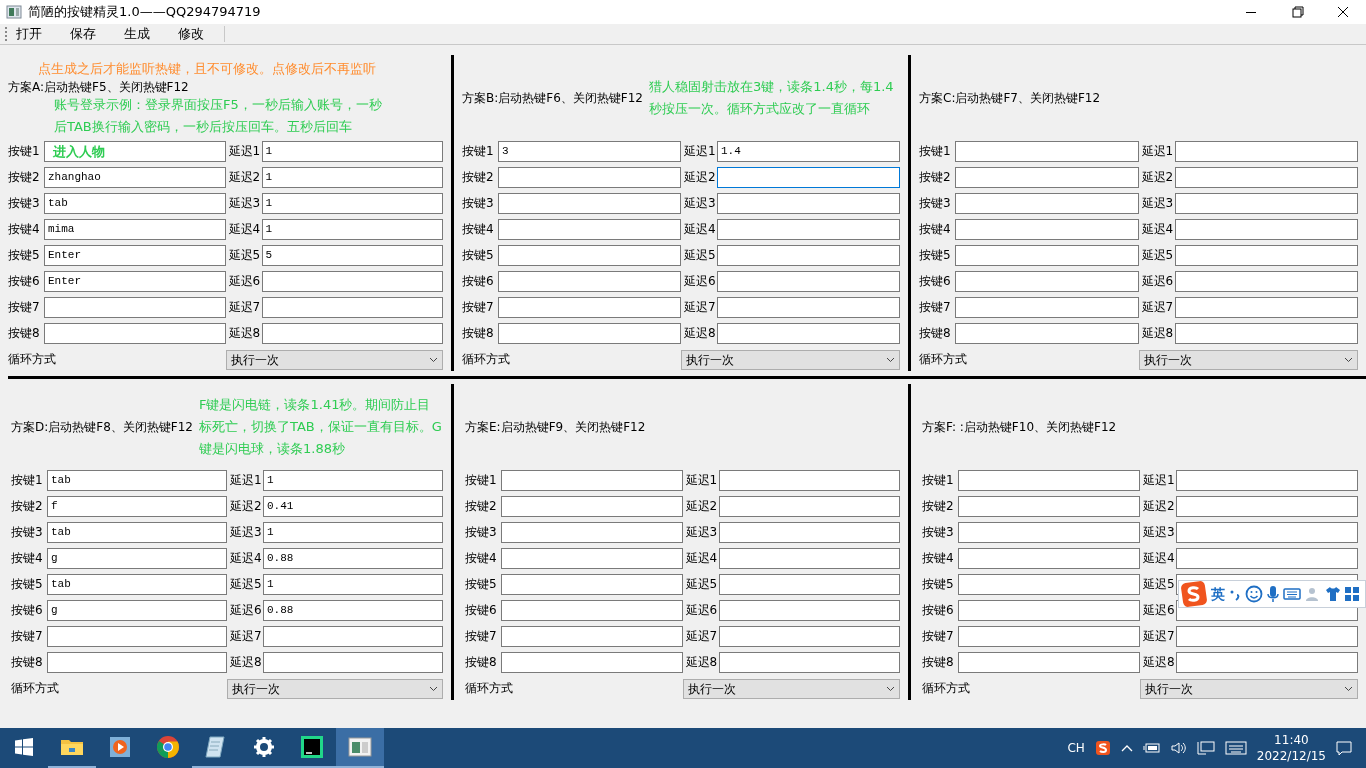  Describe the element at coordinates (1076, 748) in the screenshot. I see `language-indicator: CH` at that location.